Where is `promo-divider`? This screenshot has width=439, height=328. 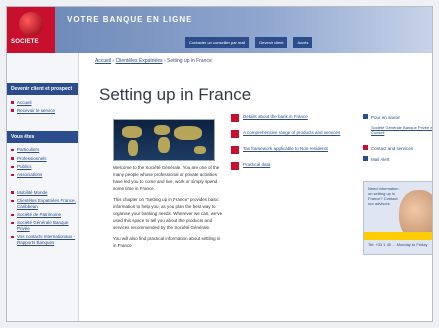
promo-divider is located at coordinates (398, 235).